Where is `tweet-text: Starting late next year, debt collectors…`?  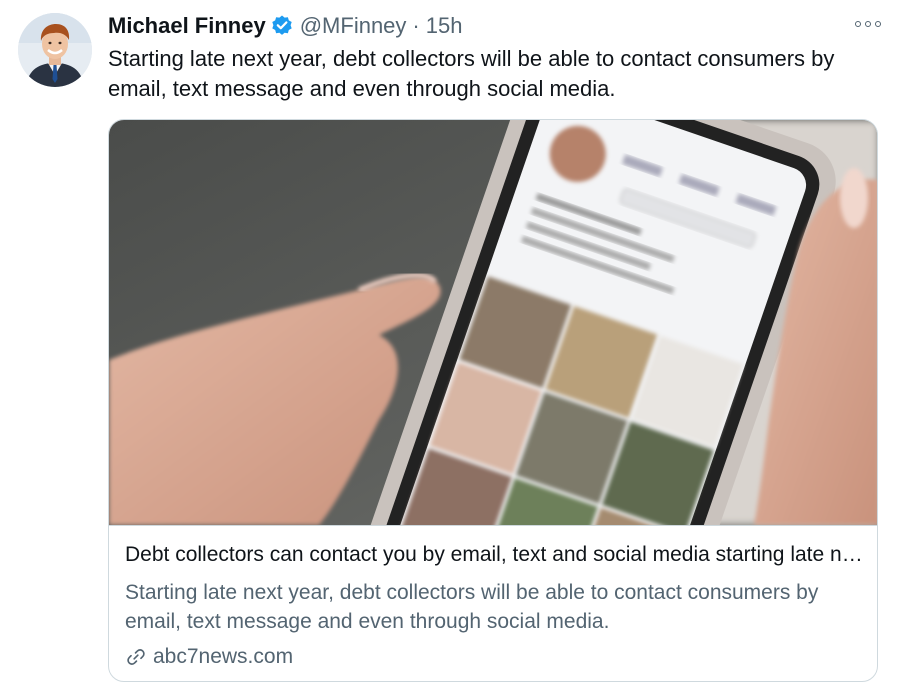 tweet-text: Starting late next year, debt collectors… is located at coordinates (471, 73).